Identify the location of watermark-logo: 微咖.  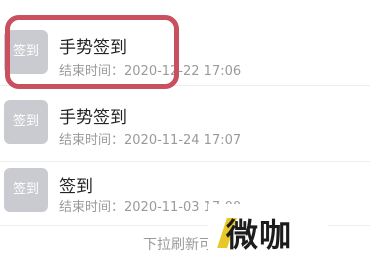
(268, 232).